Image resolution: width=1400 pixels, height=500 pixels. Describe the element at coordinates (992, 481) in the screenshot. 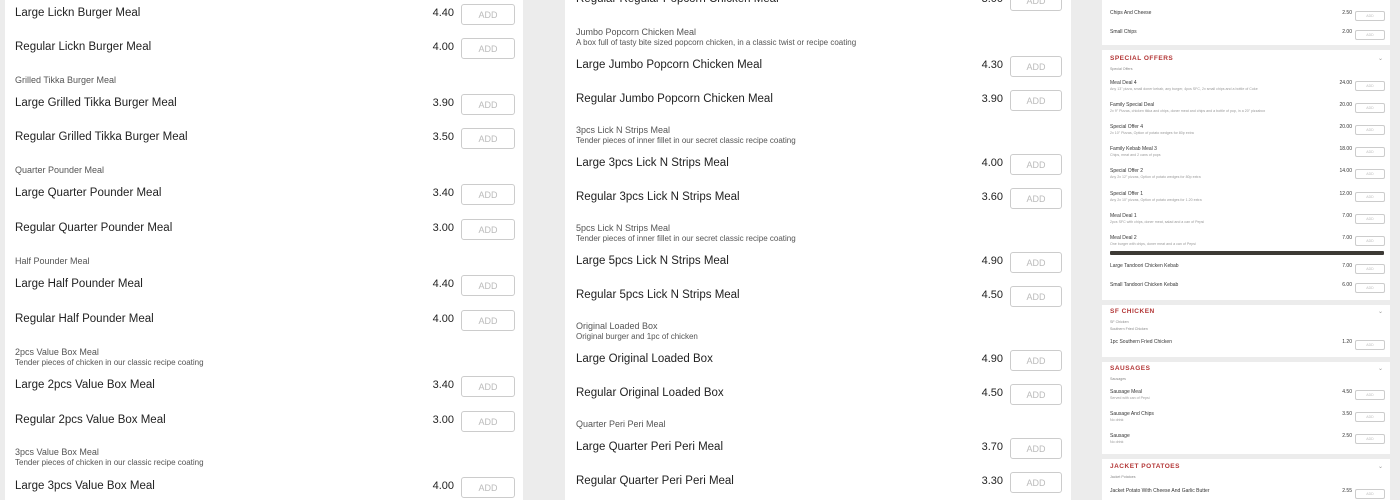

I see `menu-item-price: 3.30` at that location.